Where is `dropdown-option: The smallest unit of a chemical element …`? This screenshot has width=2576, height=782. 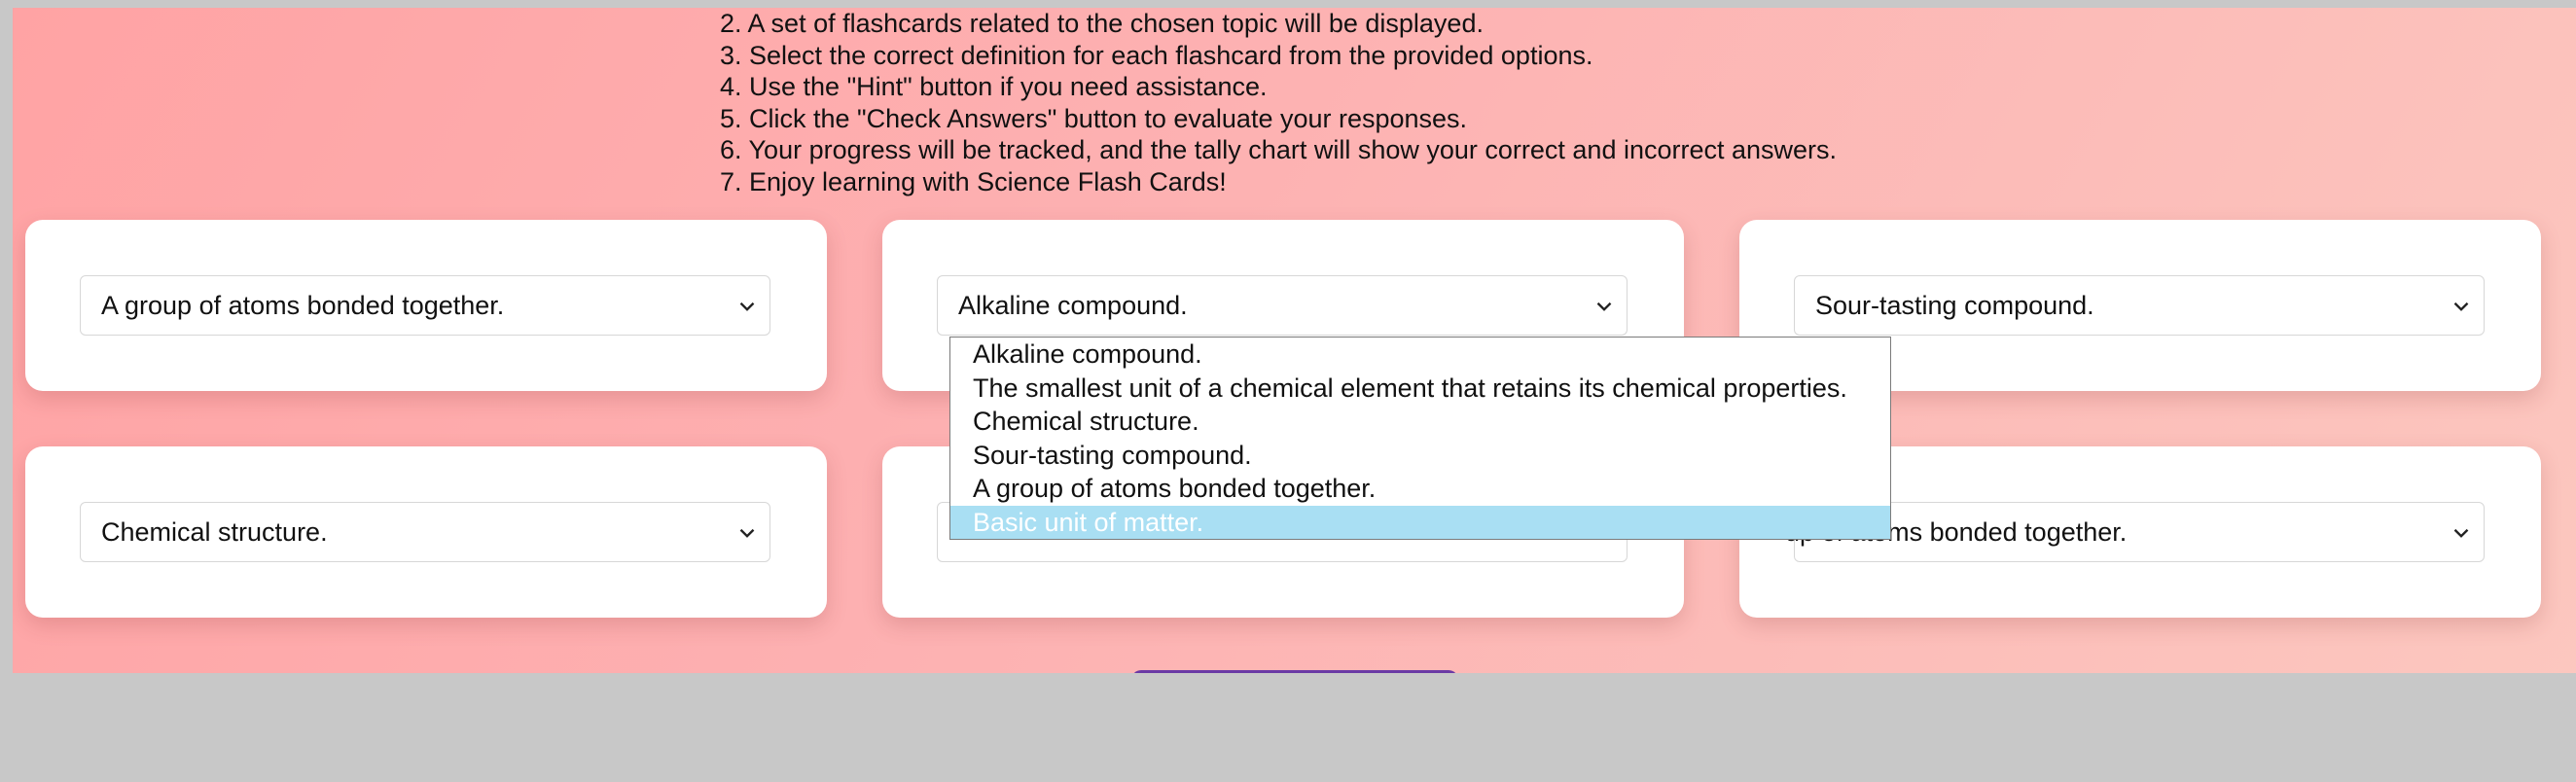 dropdown-option: The smallest unit of a chemical element … is located at coordinates (1420, 389).